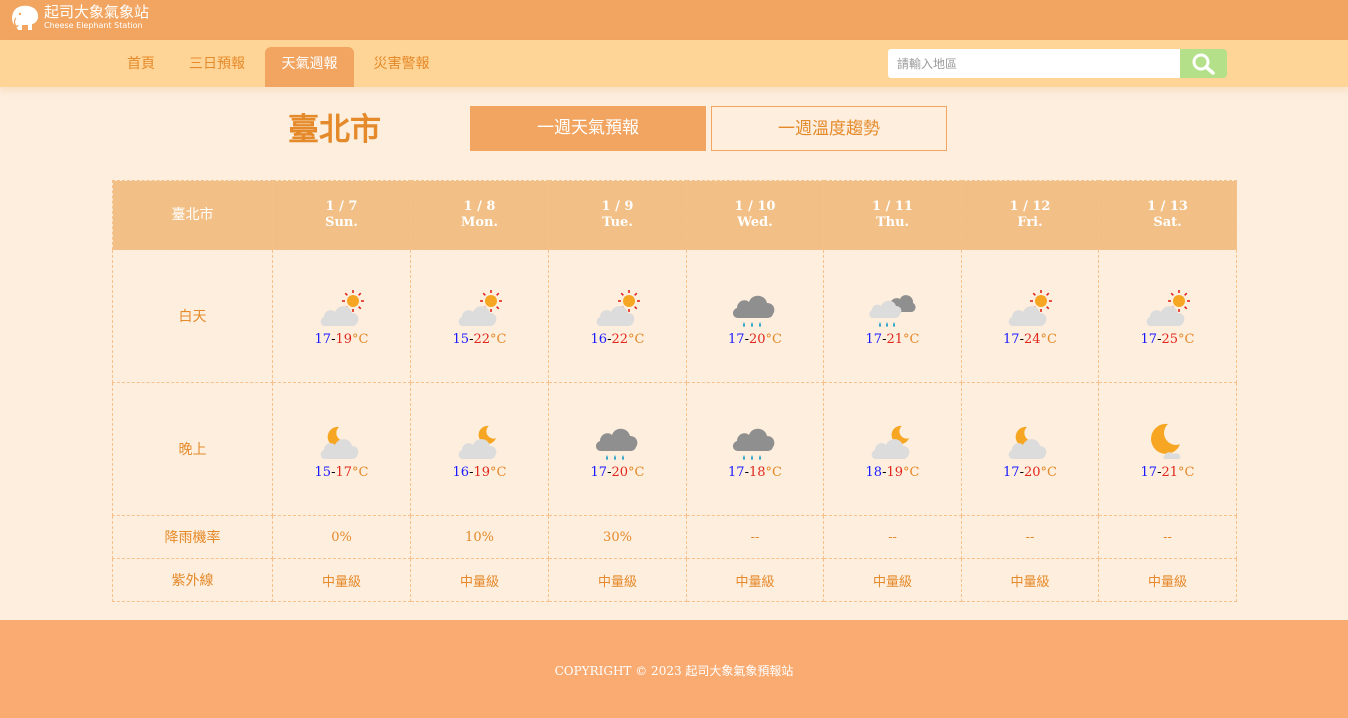 The width and height of the screenshot is (1348, 718). What do you see at coordinates (192, 215) in the screenshot?
I see `corner-city: 臺北市` at bounding box center [192, 215].